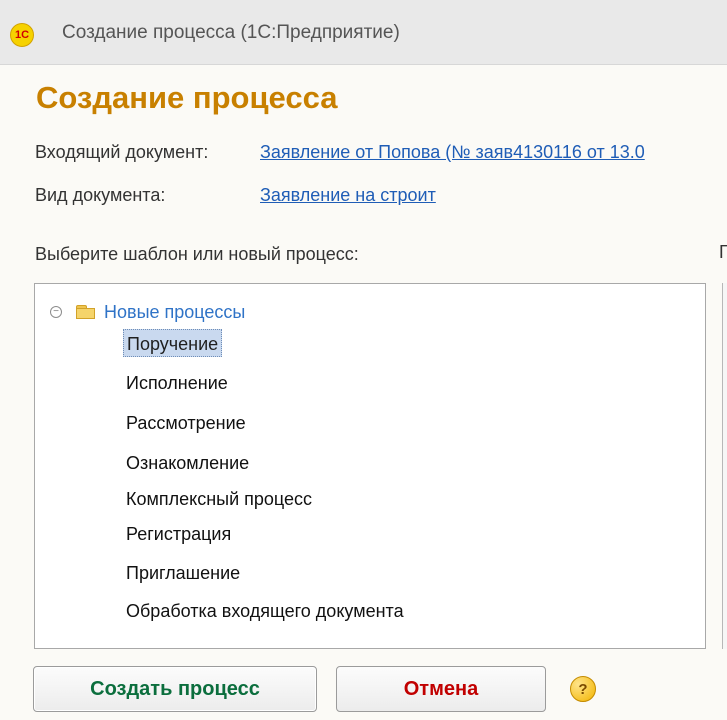  Describe the element at coordinates (175, 689) in the screenshot. I see `create-process-button: Создать процесс` at that location.